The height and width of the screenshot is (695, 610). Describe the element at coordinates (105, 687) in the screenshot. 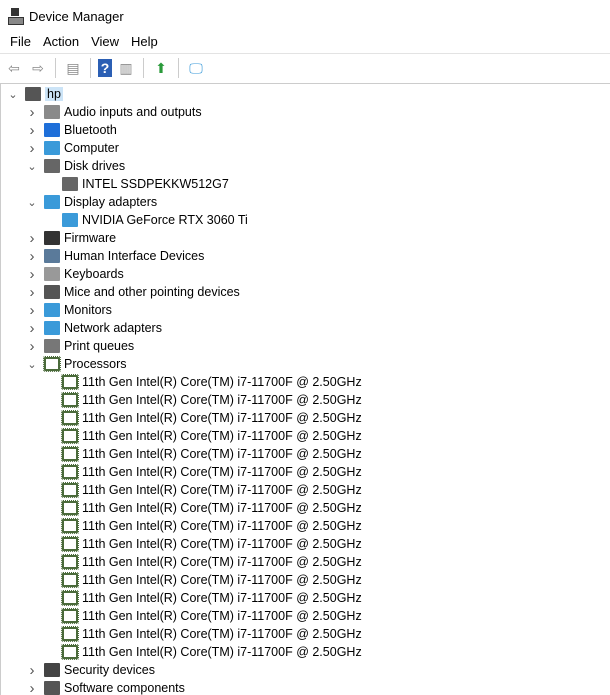

I see `tree-category: › Software components` at that location.